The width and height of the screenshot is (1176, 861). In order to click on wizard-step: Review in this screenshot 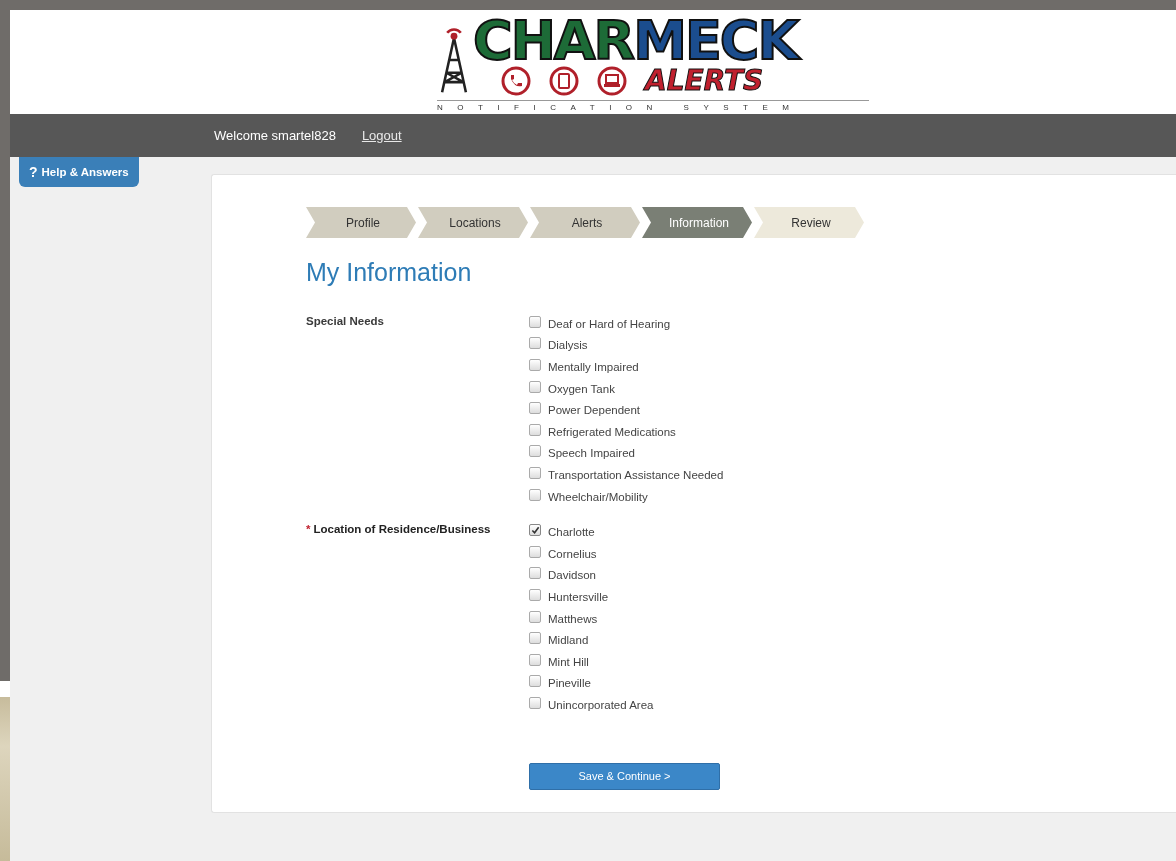, I will do `click(809, 222)`.